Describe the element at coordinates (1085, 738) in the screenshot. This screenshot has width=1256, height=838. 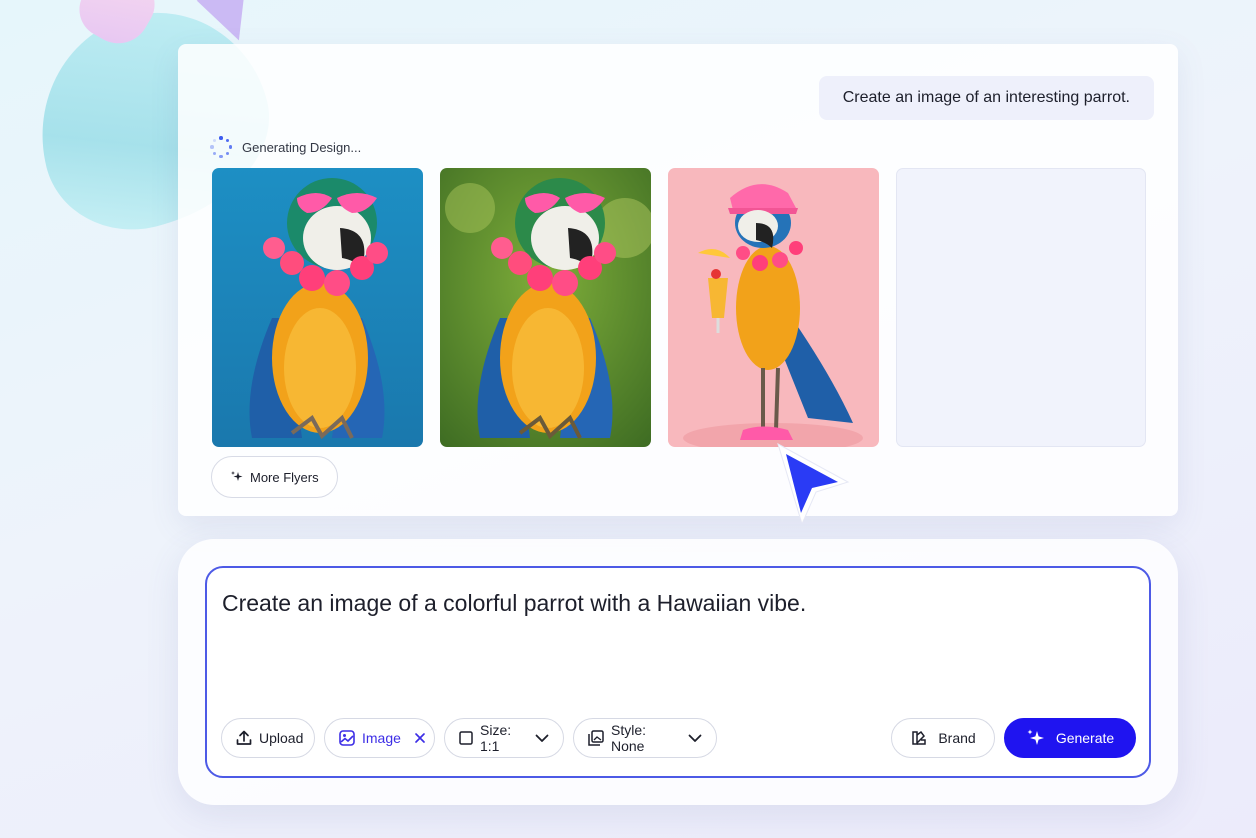
I see `generate-label: Generate` at that location.